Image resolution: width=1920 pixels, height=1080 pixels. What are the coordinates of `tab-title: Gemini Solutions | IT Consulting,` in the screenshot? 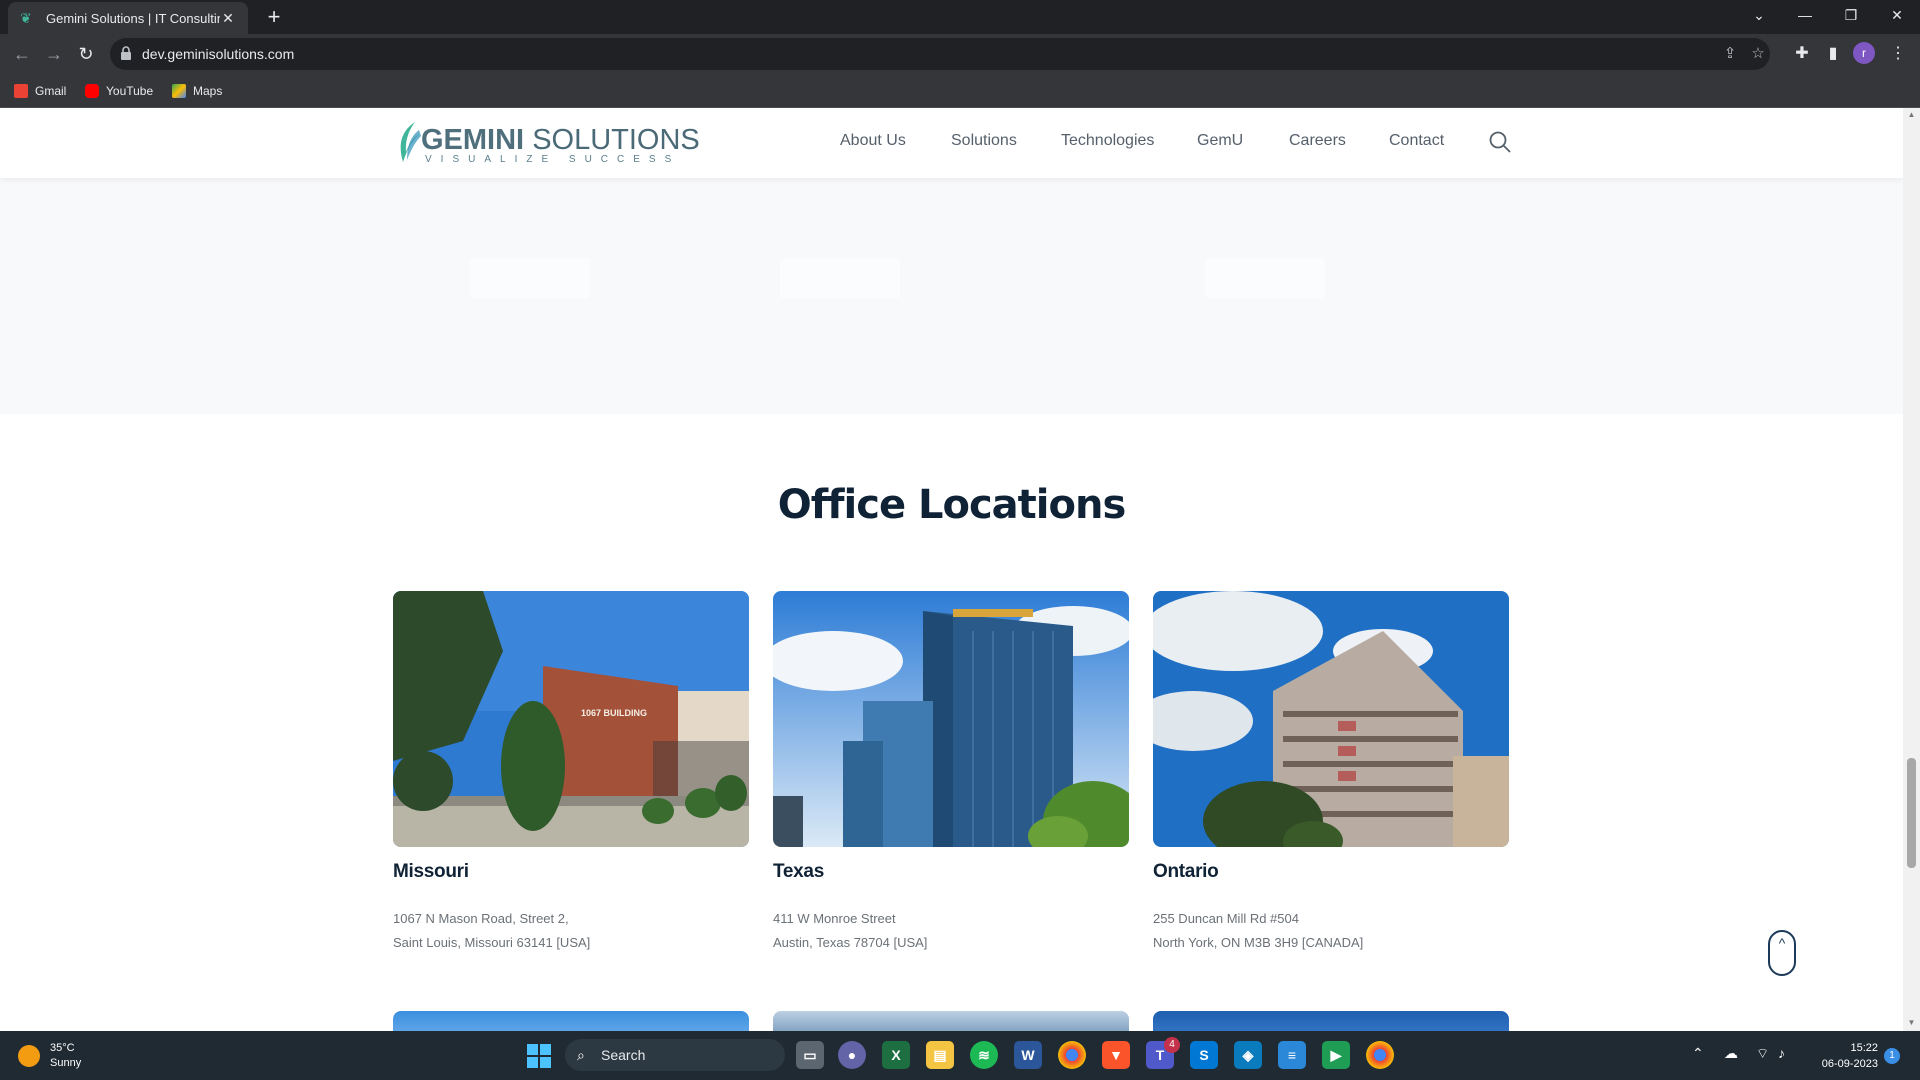 It's located at (133, 18).